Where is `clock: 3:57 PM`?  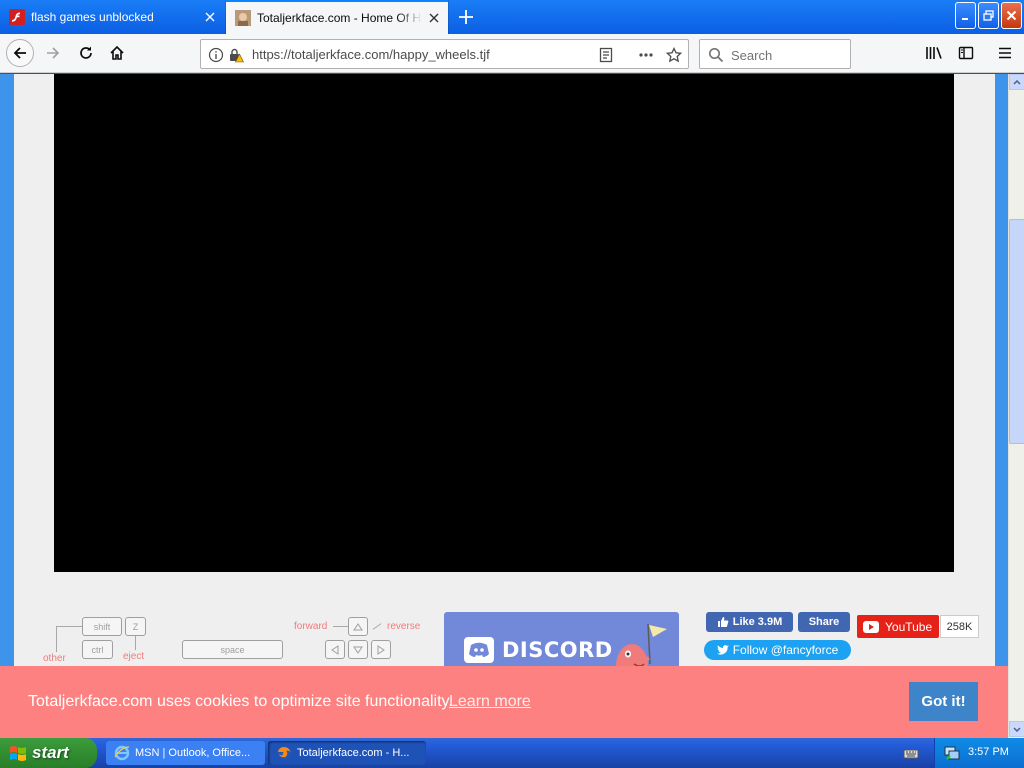
clock: 3:57 PM is located at coordinates (988, 752).